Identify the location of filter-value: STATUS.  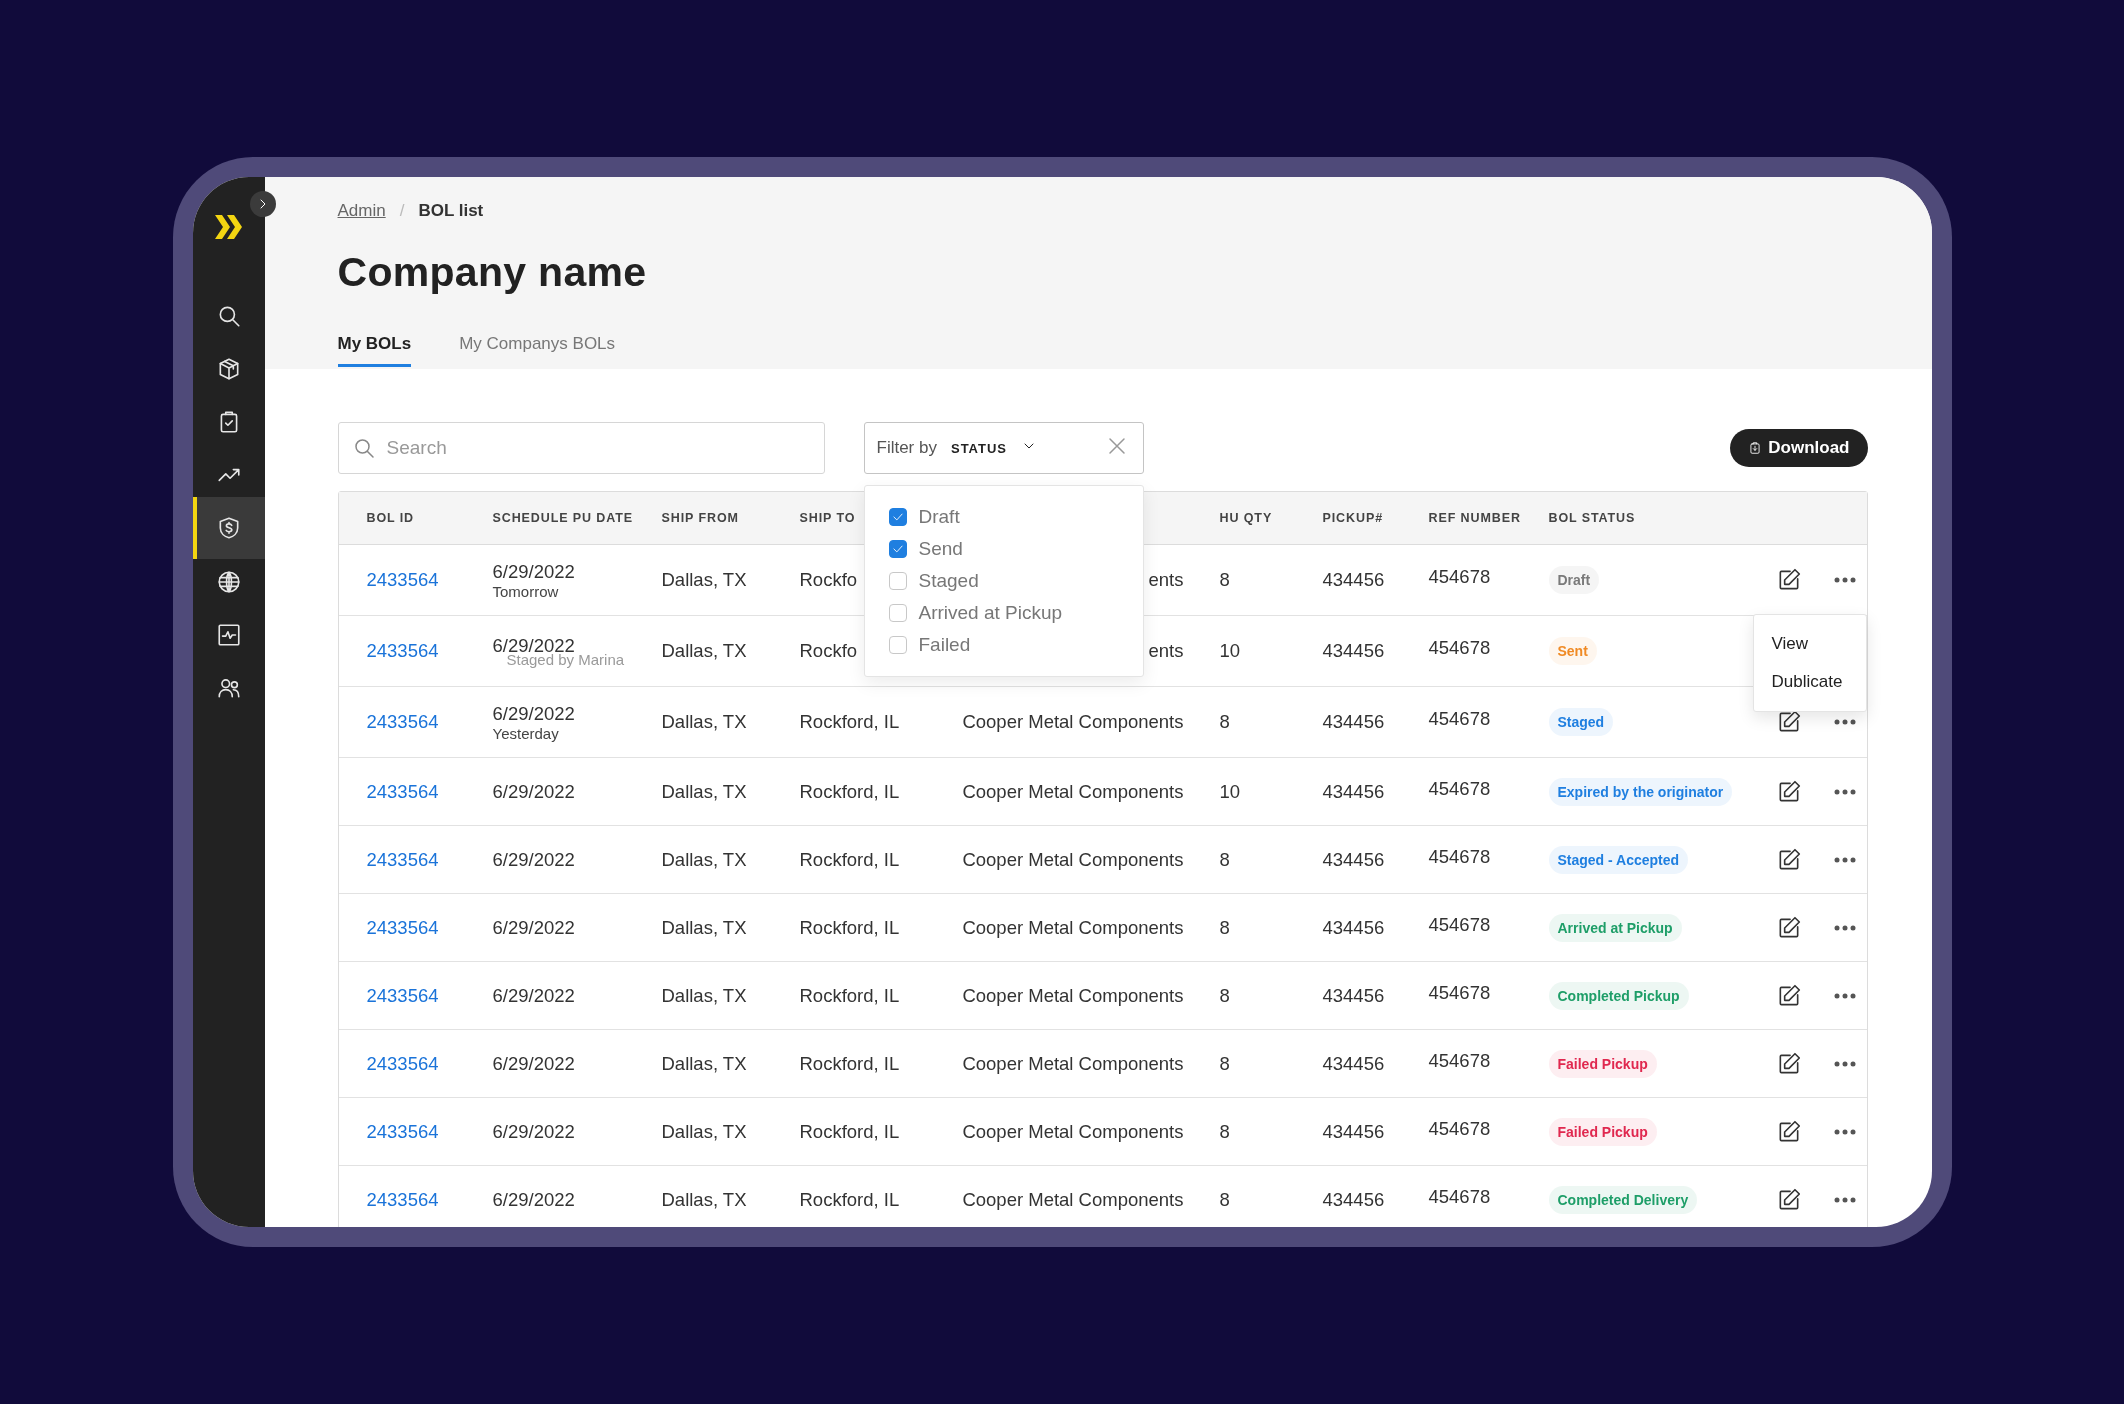
(979, 448).